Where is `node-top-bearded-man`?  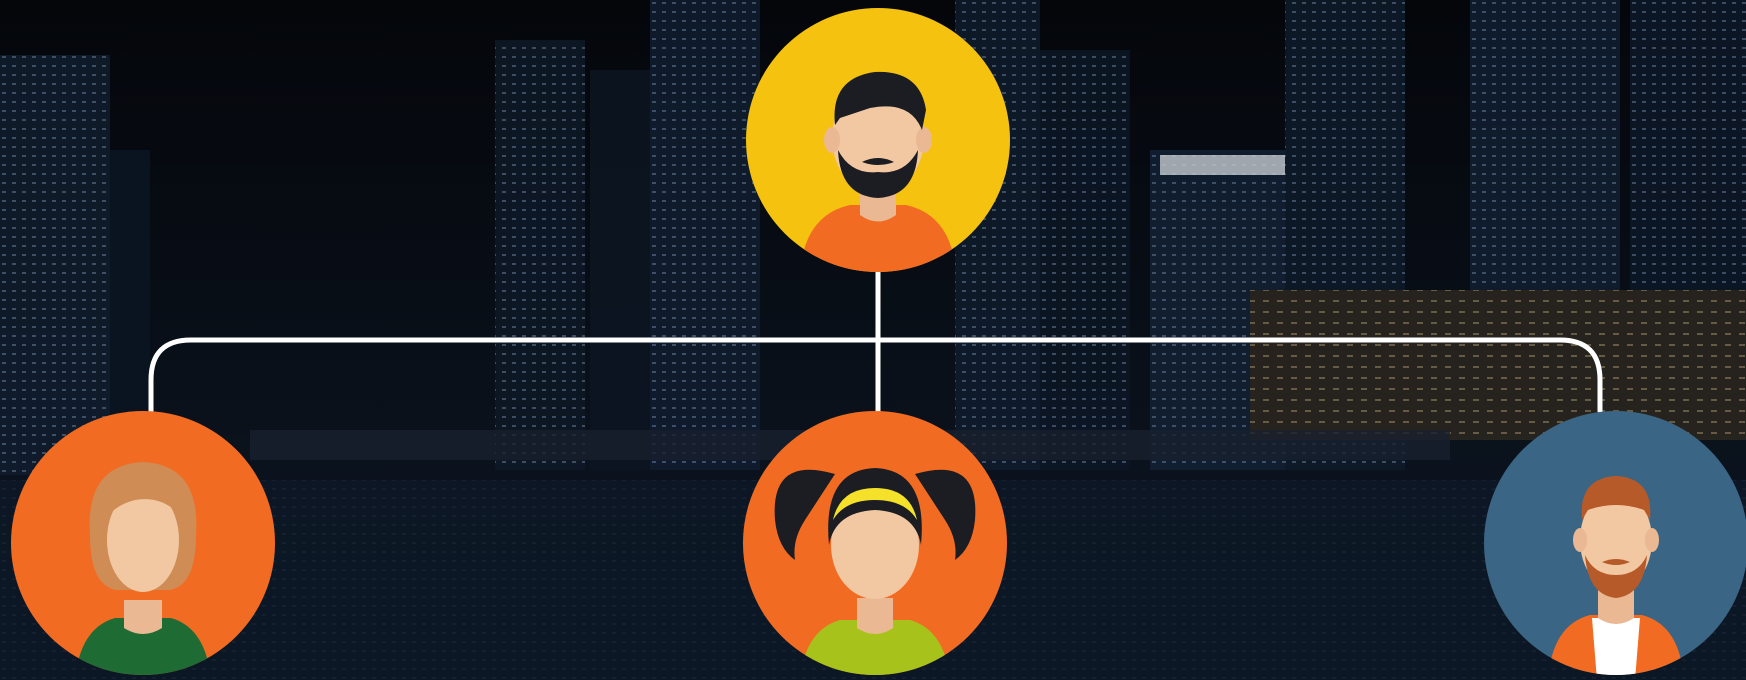 node-top-bearded-man is located at coordinates (878, 140).